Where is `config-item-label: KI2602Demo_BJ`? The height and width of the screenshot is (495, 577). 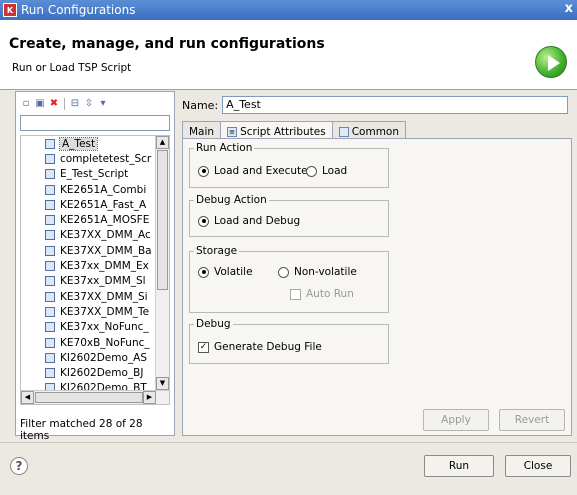 config-item-label: KI2602Demo_BJ is located at coordinates (102, 373).